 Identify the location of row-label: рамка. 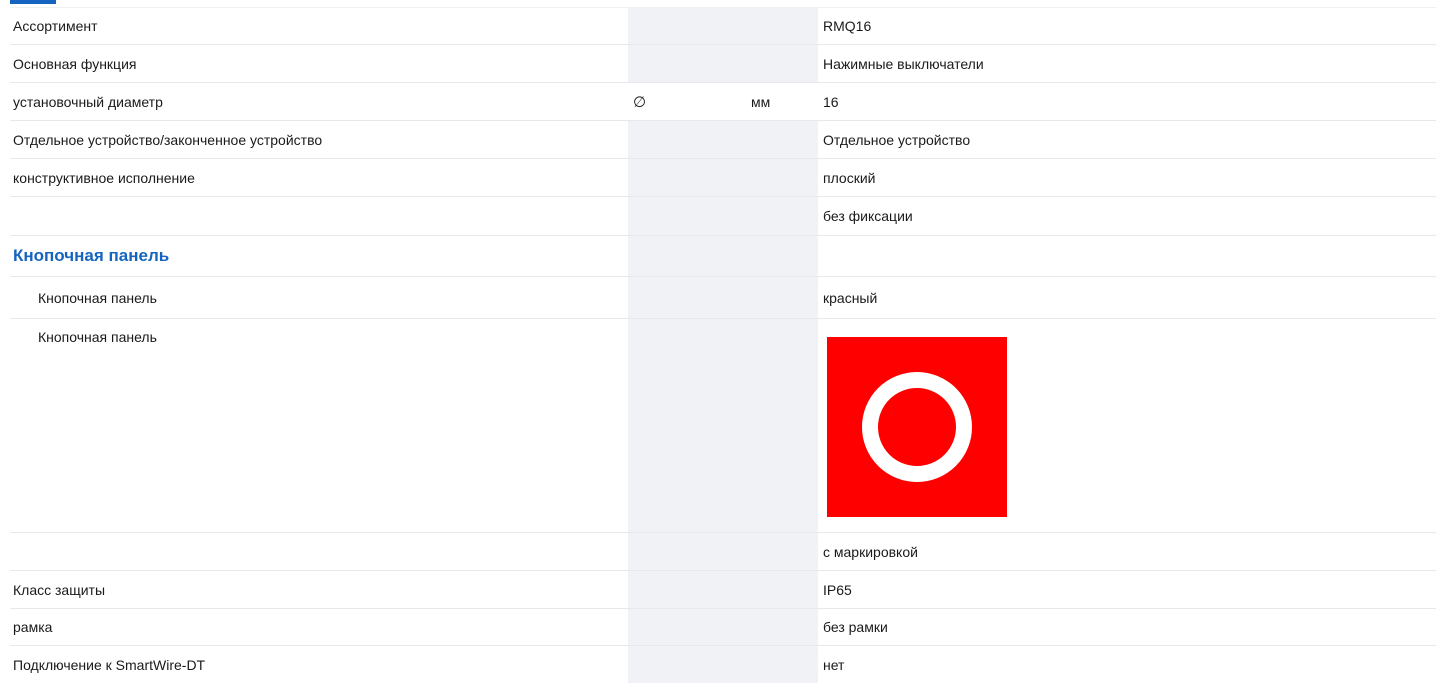
(33, 627).